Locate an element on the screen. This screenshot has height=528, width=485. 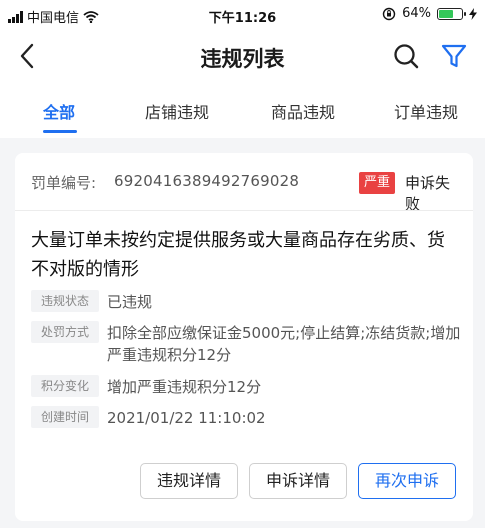
search-icon is located at coordinates (406, 56).